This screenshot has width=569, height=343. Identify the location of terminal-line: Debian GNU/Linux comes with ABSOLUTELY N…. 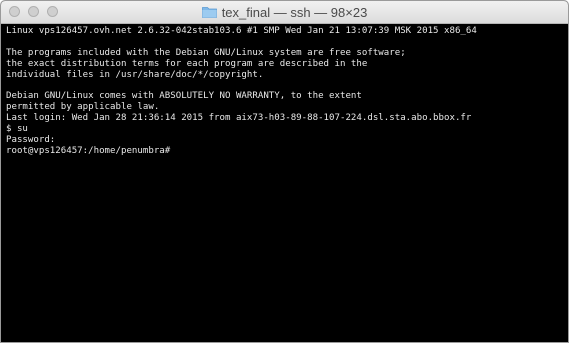
(184, 96).